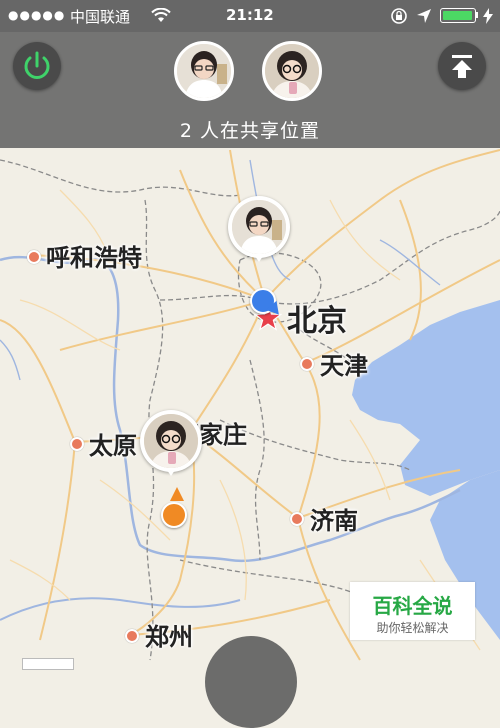  Describe the element at coordinates (488, 16) in the screenshot. I see `charging-bolt-icon` at that location.